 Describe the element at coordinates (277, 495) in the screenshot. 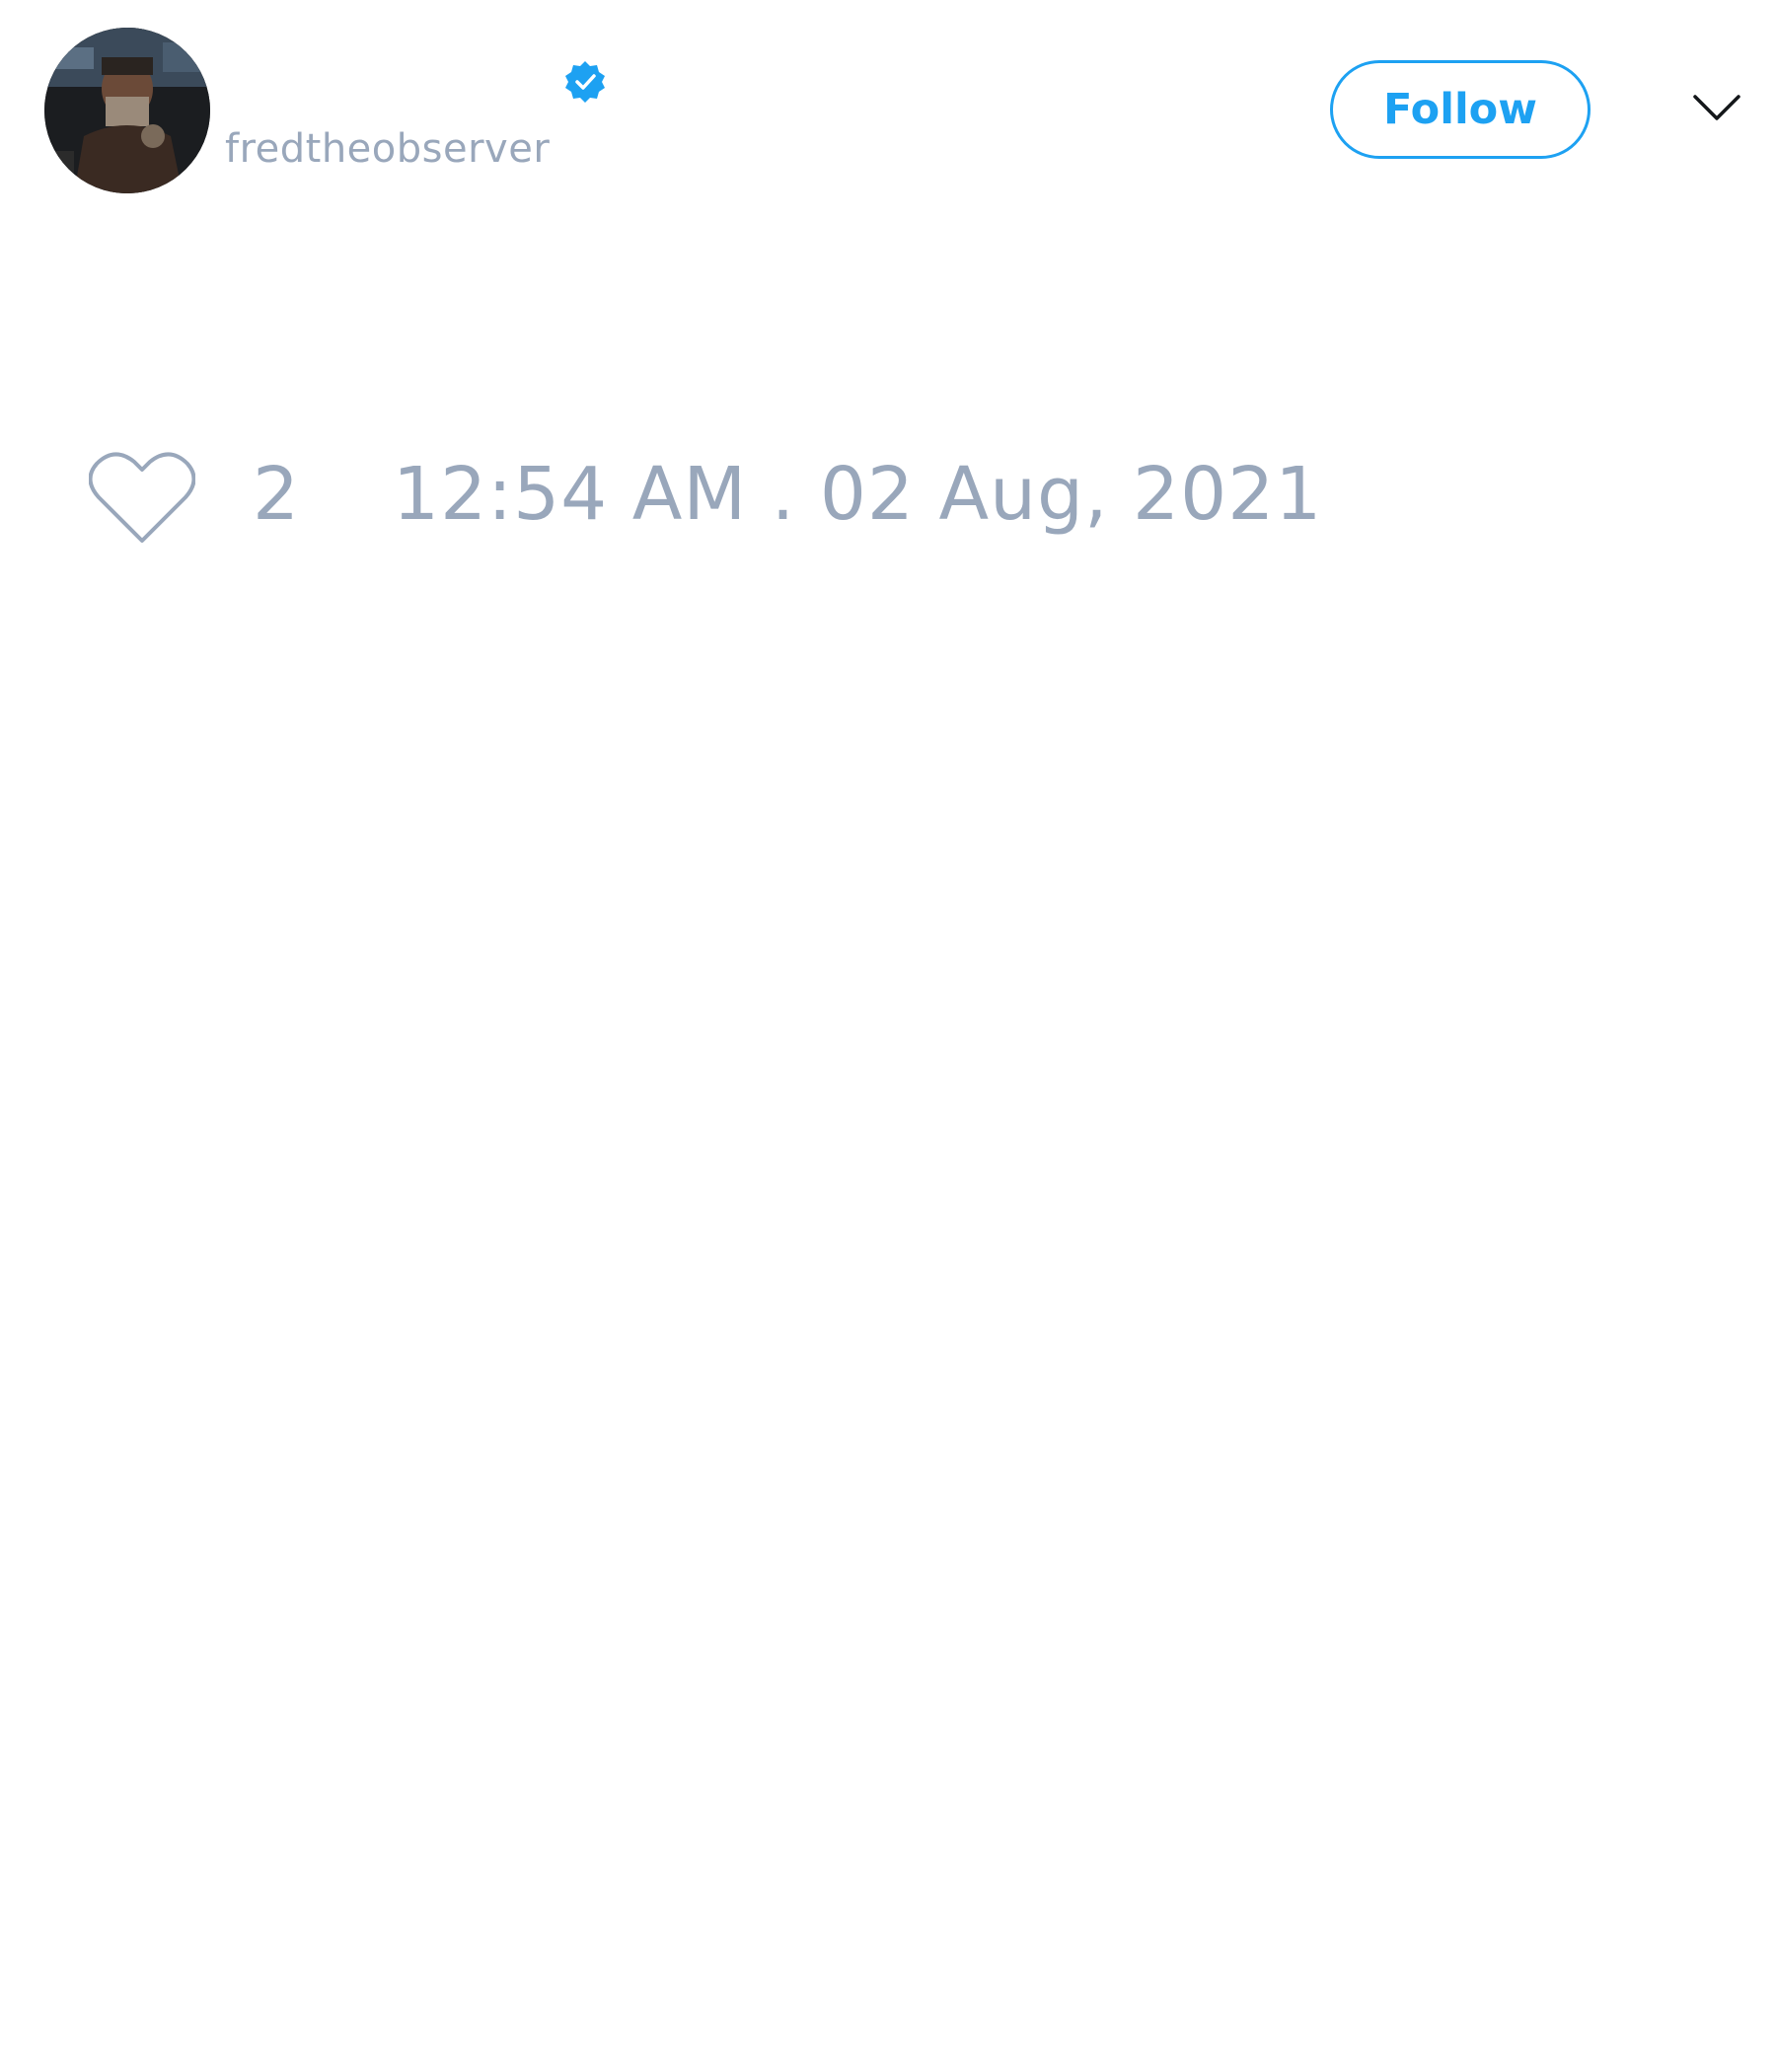

I see `like-count: 2` at that location.